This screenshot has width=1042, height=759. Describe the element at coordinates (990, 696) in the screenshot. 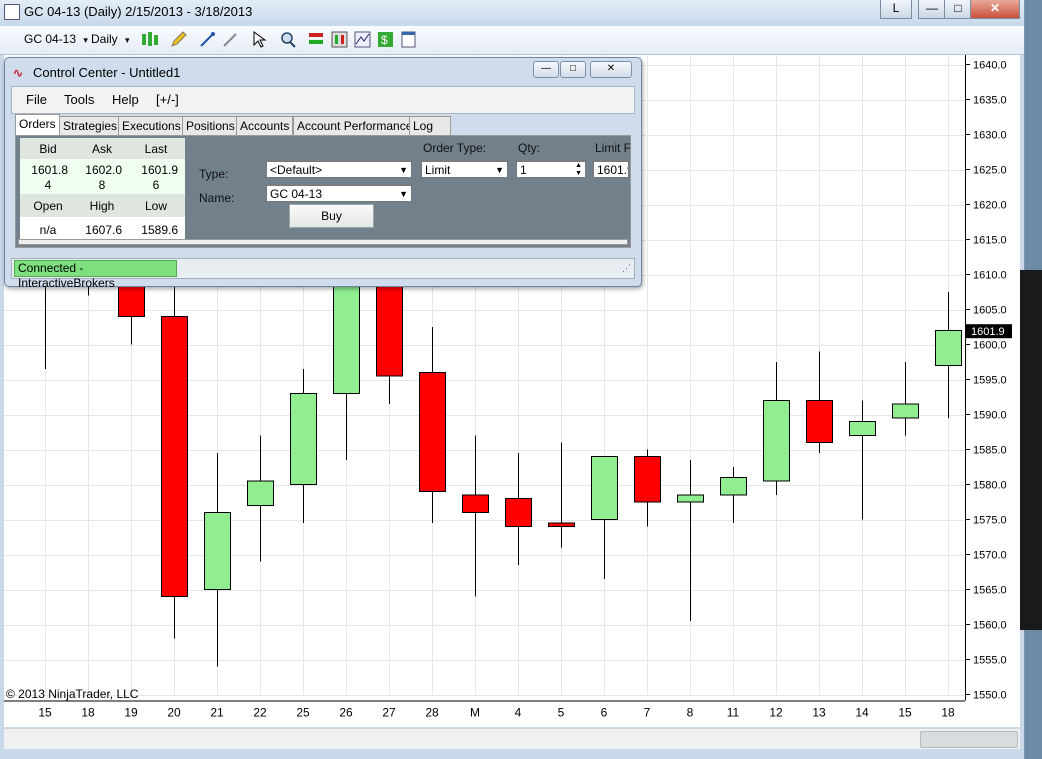

I see `y-tick-label: 1550.0` at that location.